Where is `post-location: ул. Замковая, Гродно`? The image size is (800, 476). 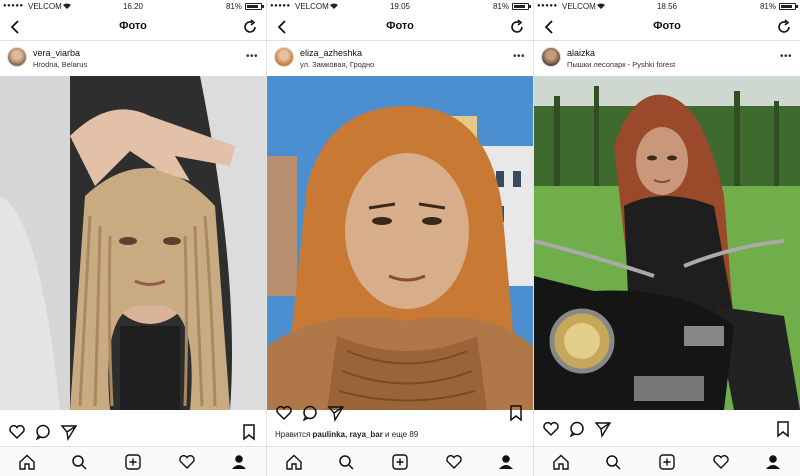
post-location: ул. Замковая, Гродно is located at coordinates (337, 64).